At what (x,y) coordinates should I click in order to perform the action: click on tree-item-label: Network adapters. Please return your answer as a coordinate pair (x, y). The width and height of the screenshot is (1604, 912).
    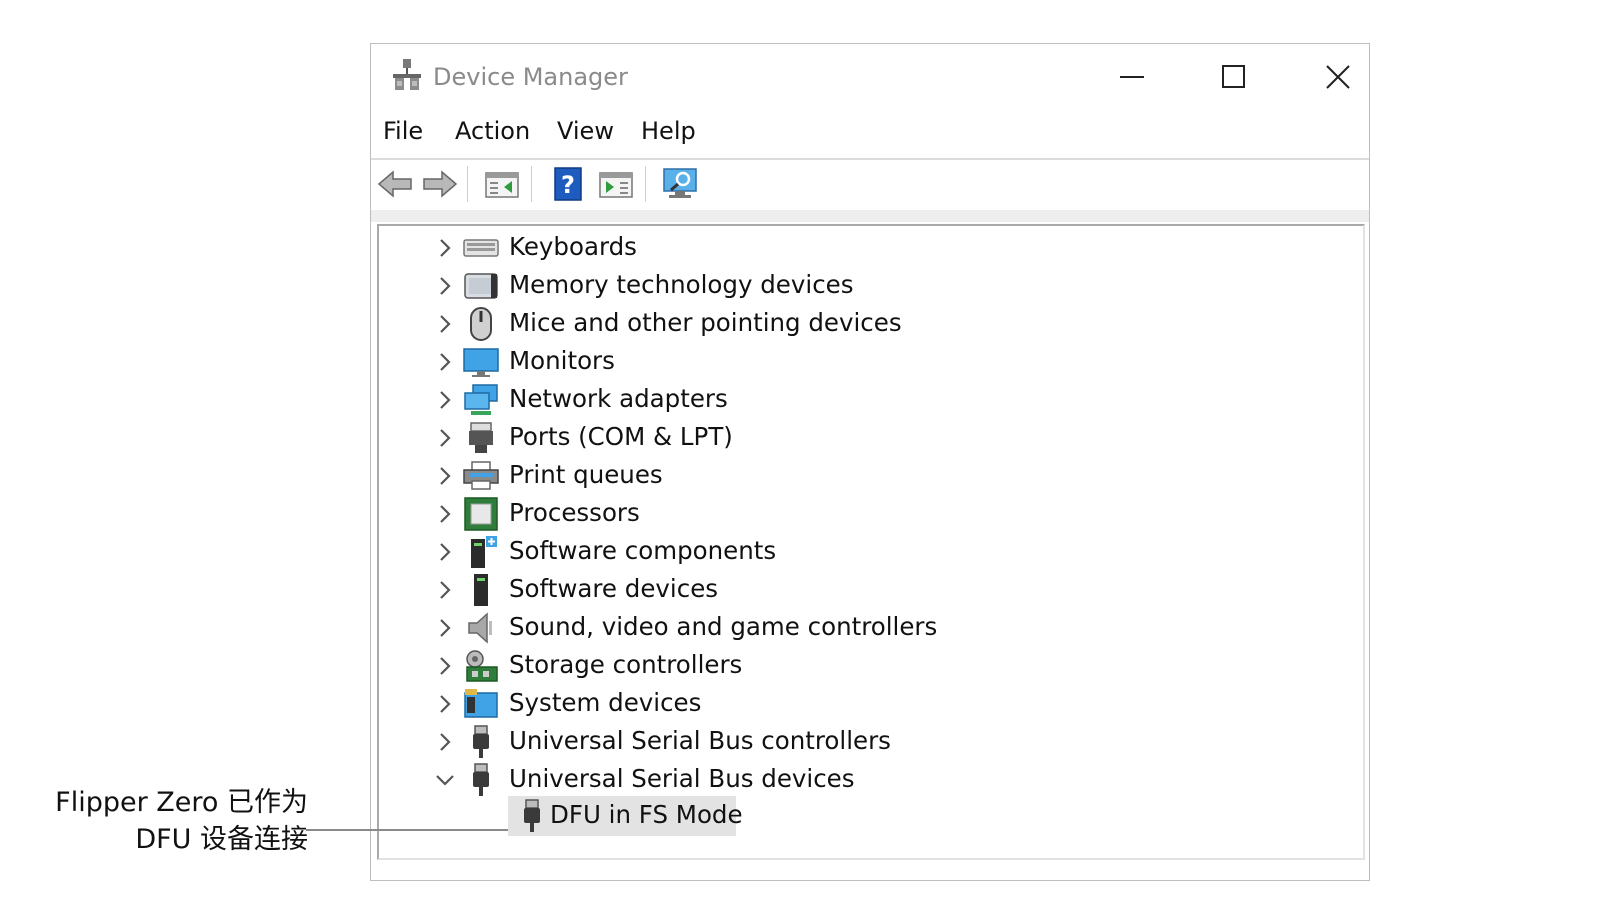
    Looking at the image, I should click on (618, 398).